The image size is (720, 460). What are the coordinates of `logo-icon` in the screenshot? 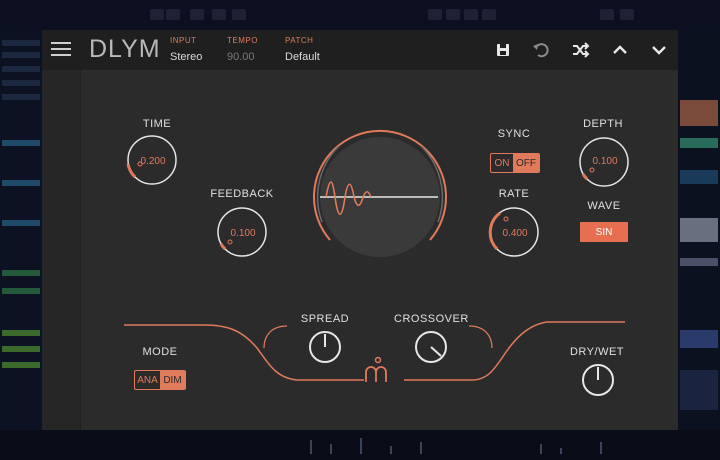 It's located at (376, 369).